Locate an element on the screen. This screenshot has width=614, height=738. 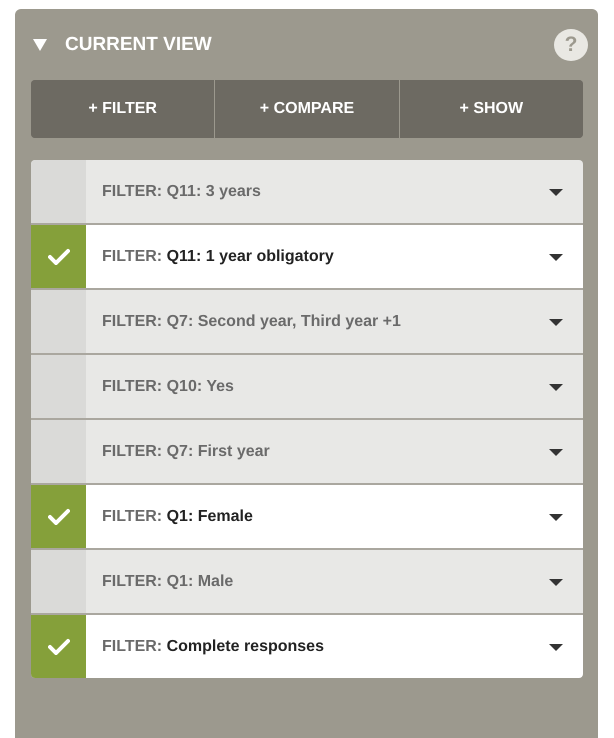
collapse-icon is located at coordinates (40, 44).